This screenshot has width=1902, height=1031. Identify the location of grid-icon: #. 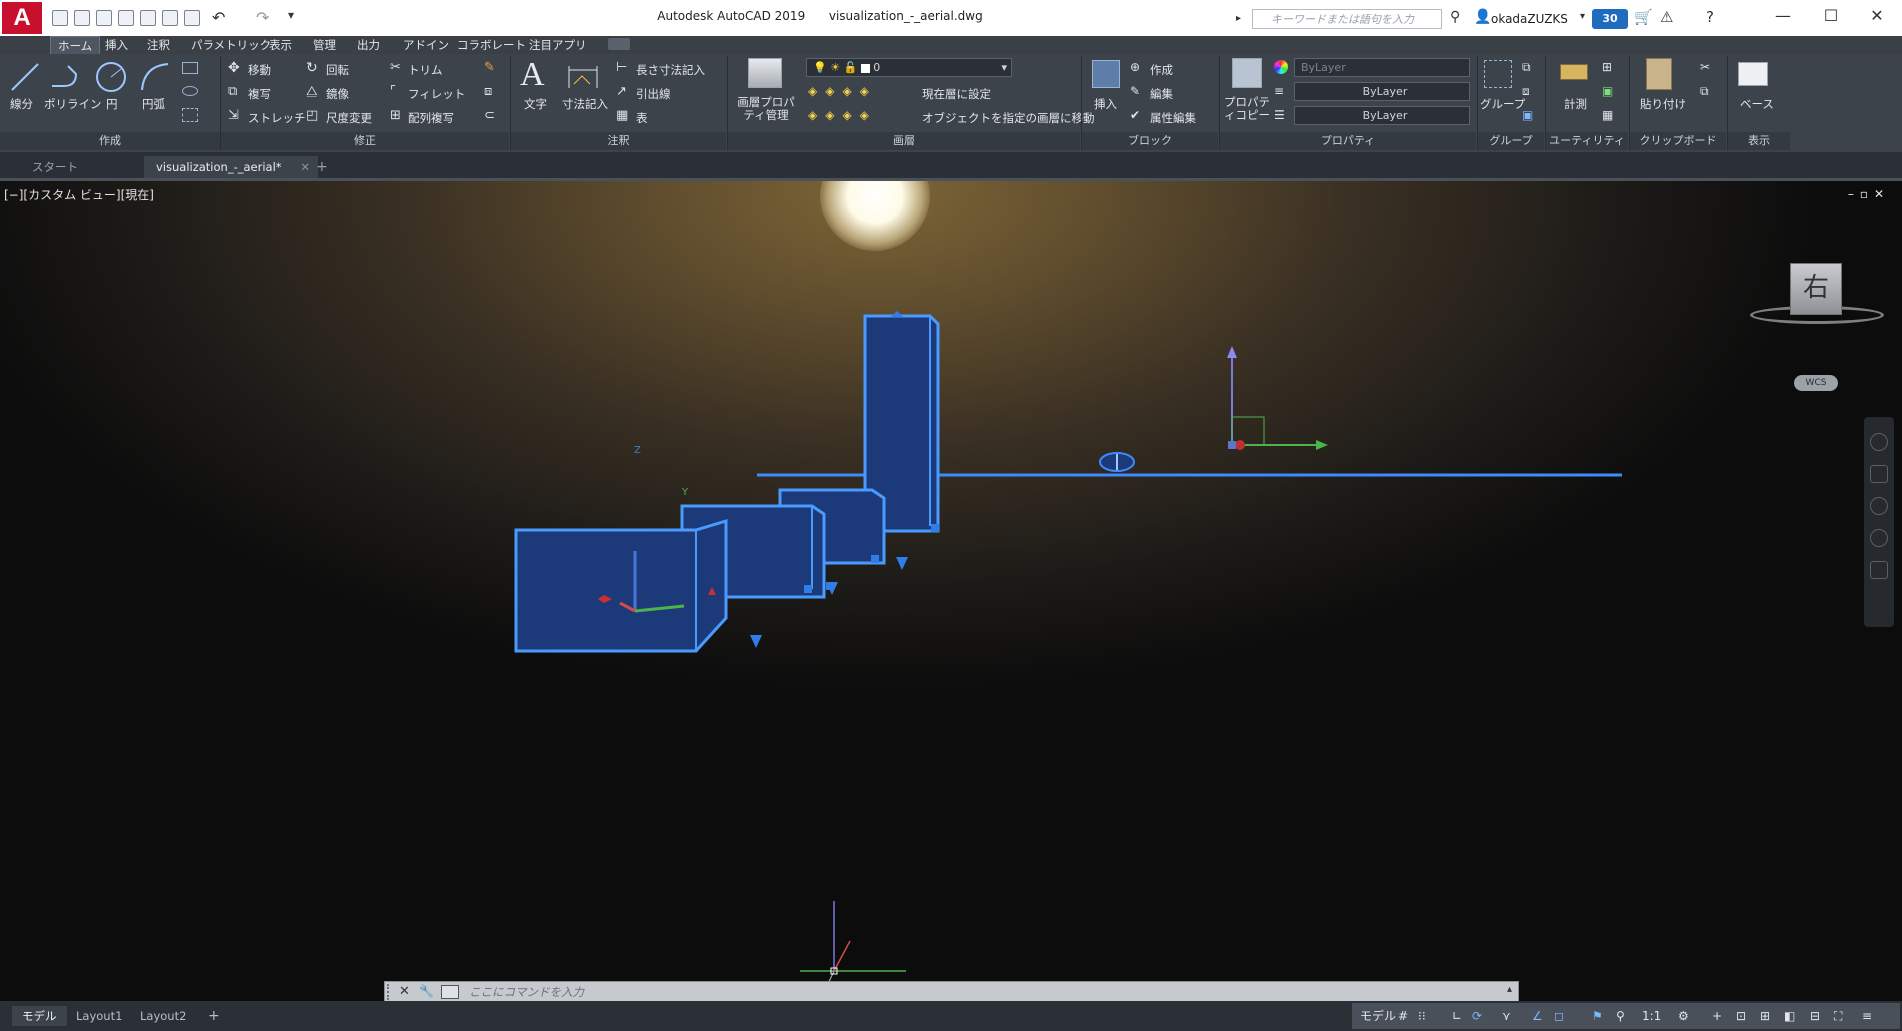
(1403, 1016).